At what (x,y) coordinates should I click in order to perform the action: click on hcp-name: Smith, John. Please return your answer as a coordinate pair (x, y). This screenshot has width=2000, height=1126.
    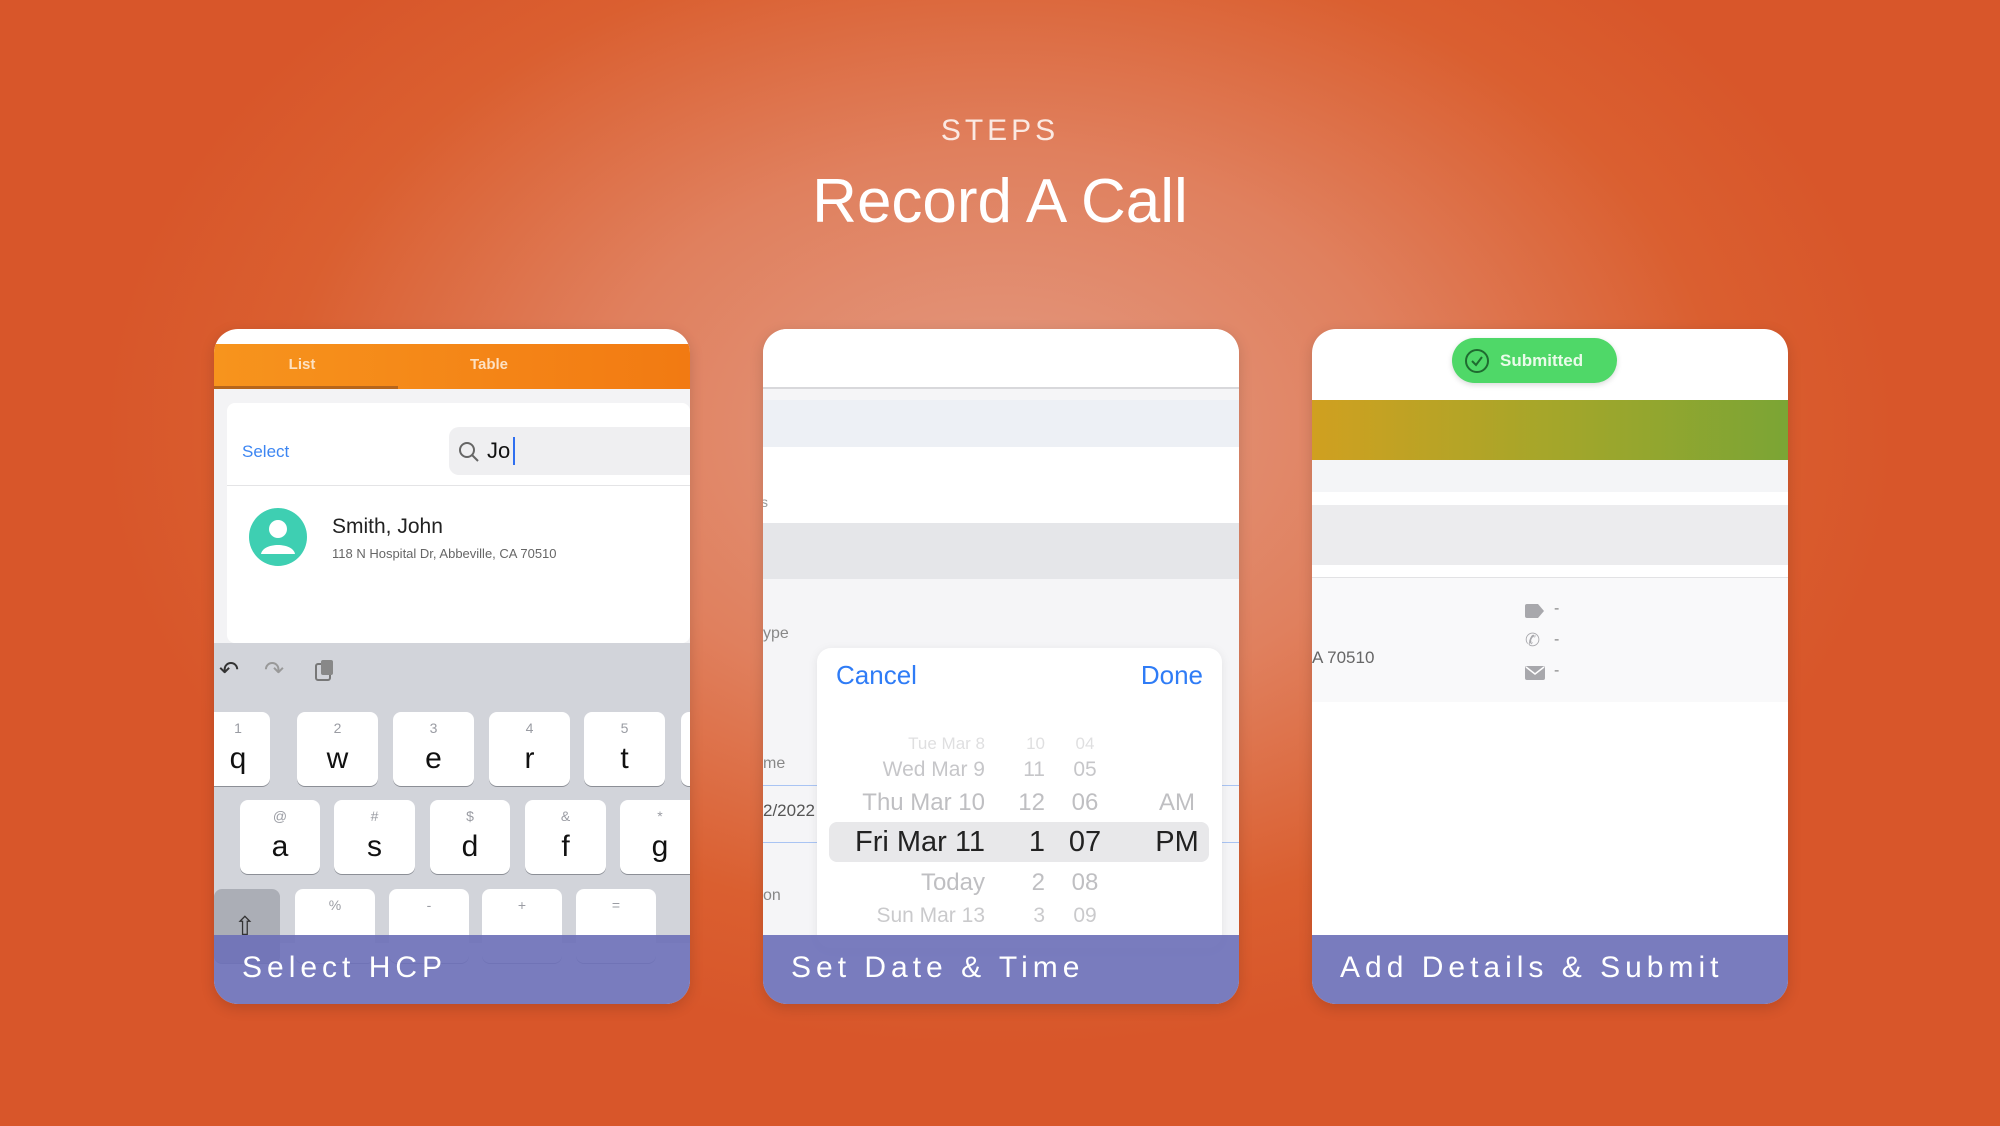
    Looking at the image, I should click on (387, 526).